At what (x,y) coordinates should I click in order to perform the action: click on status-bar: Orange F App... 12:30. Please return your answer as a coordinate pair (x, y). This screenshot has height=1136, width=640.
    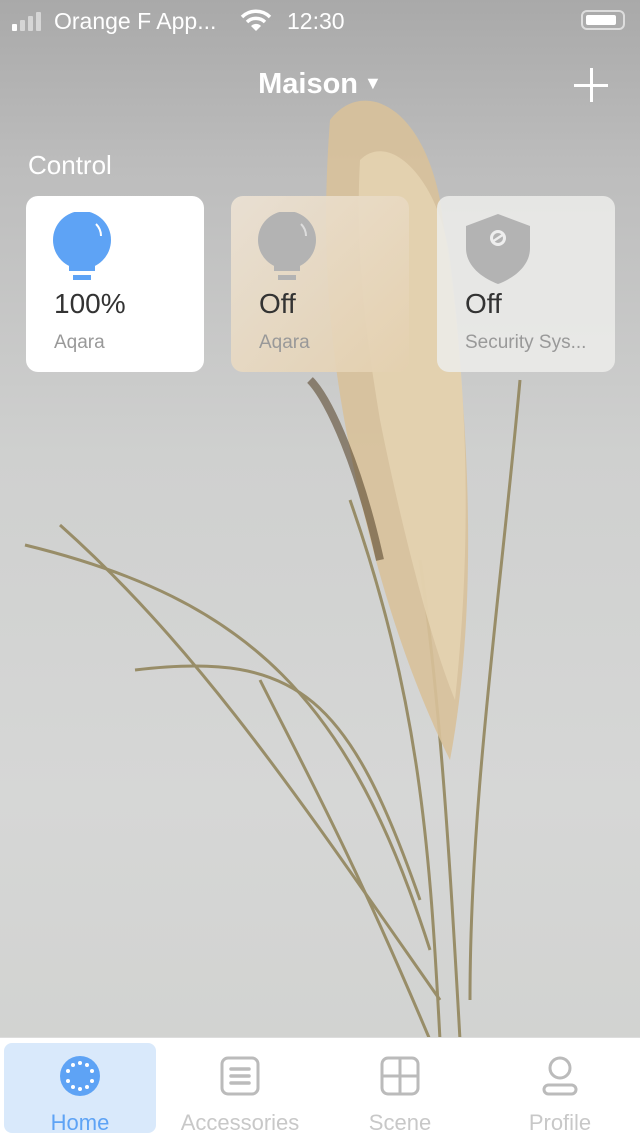
    Looking at the image, I should click on (320, 20).